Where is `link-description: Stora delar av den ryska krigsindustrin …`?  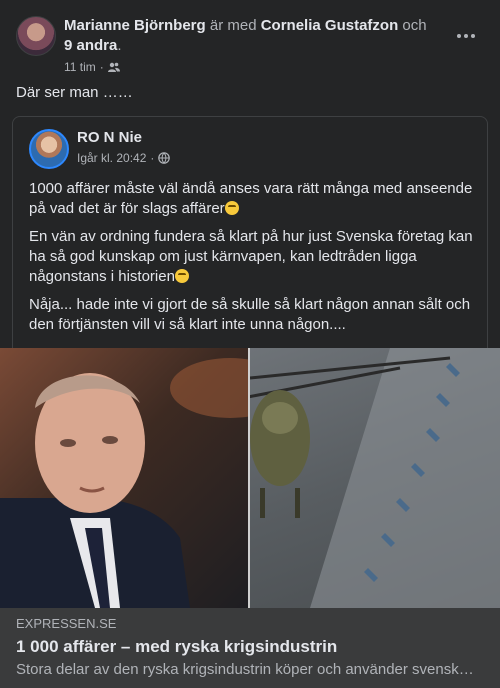 link-description: Stora delar av den ryska krigsindustrin … is located at coordinates (245, 669).